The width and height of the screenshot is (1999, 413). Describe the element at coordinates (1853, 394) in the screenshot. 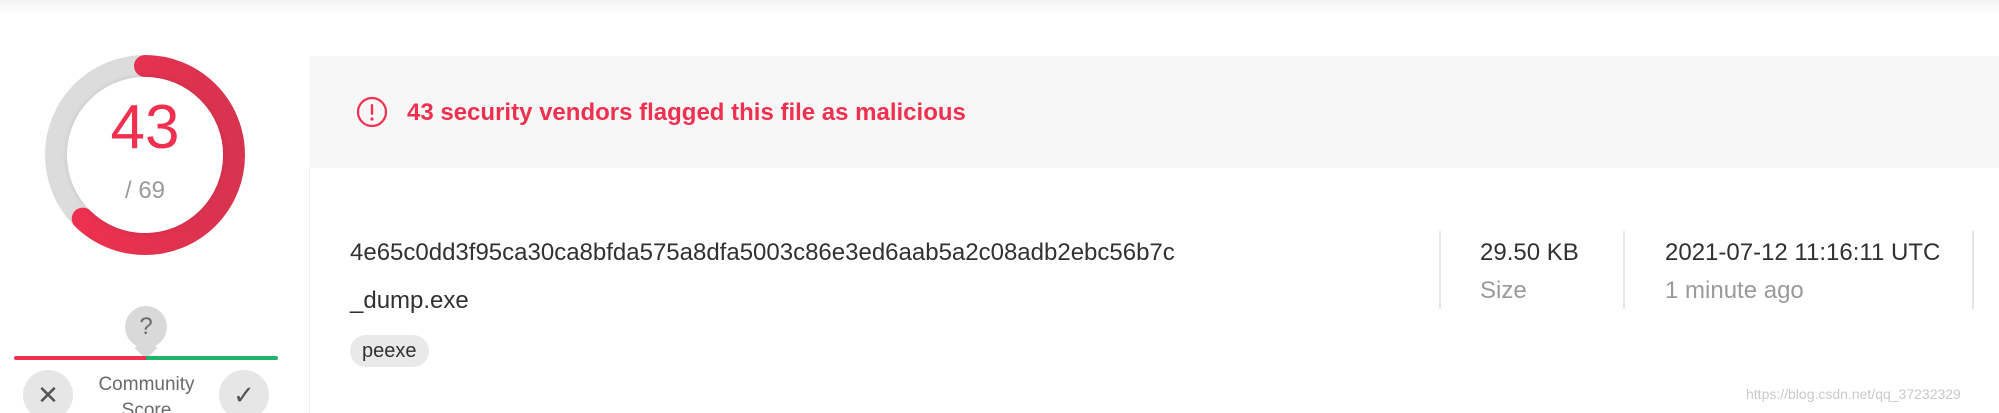

I see `watermark: https://blog.csdn.net/qq_37232329` at that location.